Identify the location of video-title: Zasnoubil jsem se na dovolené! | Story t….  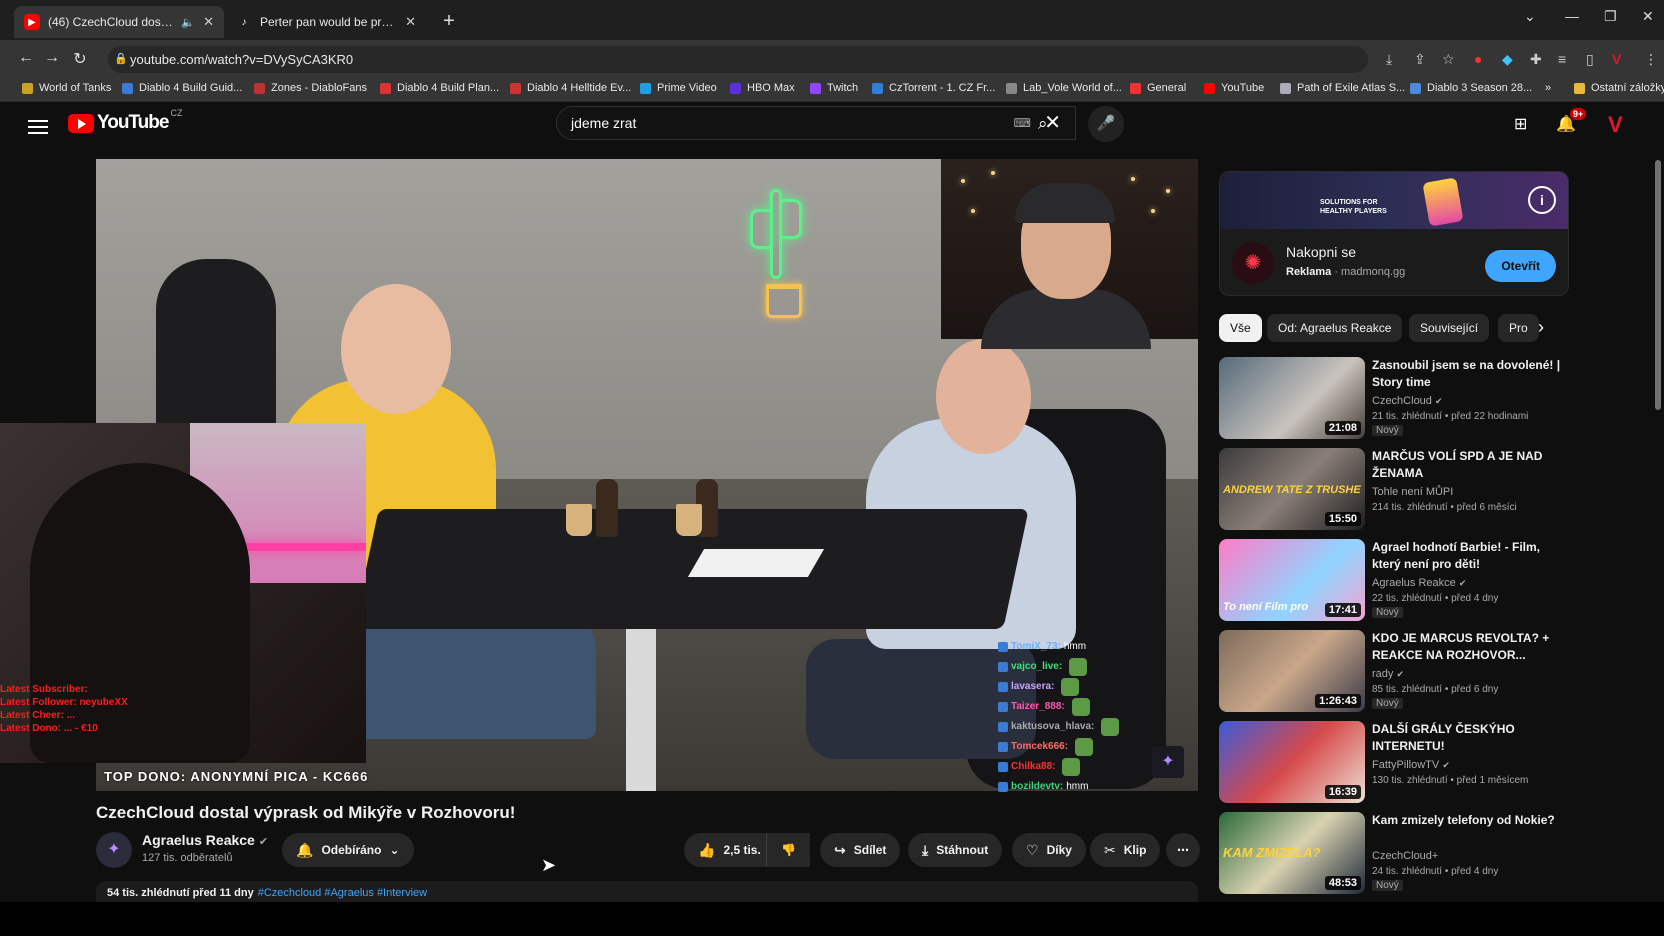
(1467, 374).